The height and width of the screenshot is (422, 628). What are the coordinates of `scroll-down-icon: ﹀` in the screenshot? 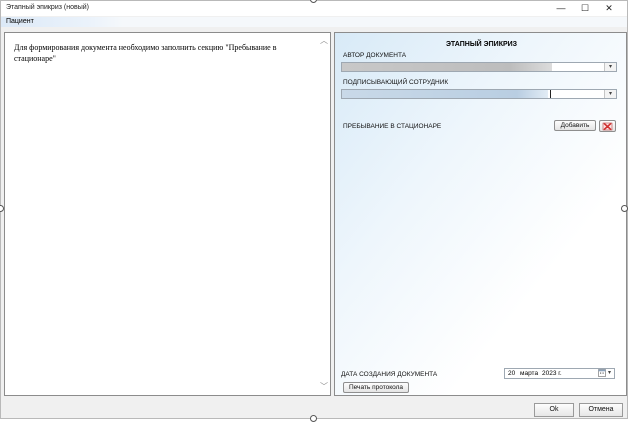 It's located at (324, 387).